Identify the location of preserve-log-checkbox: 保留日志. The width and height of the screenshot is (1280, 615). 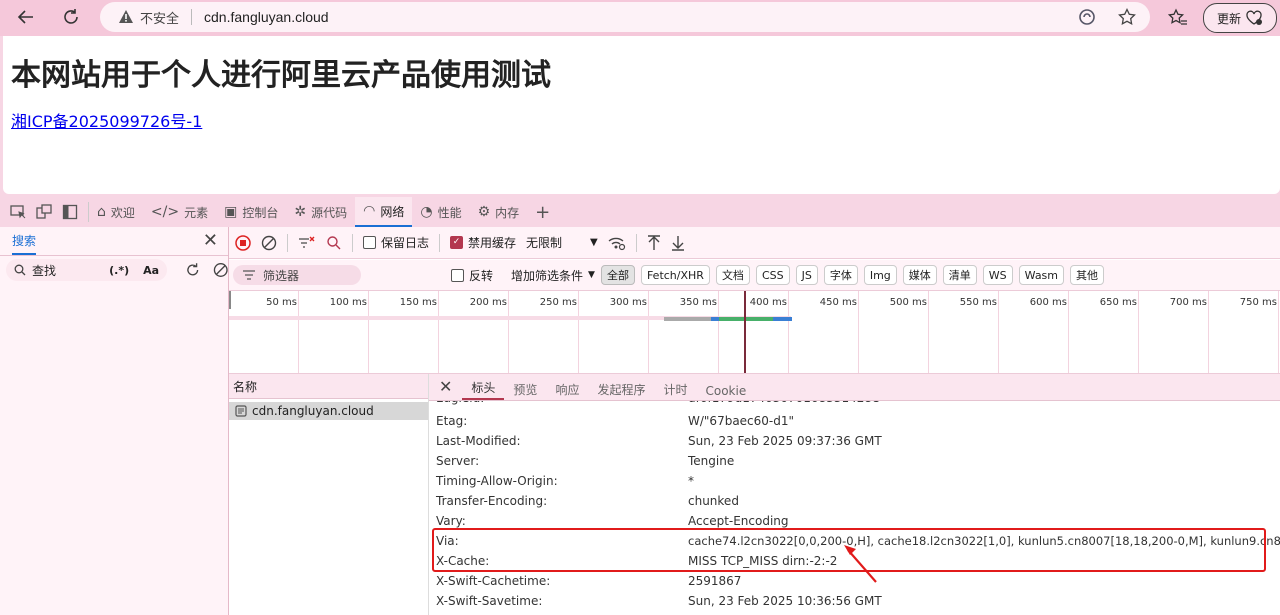
(396, 242).